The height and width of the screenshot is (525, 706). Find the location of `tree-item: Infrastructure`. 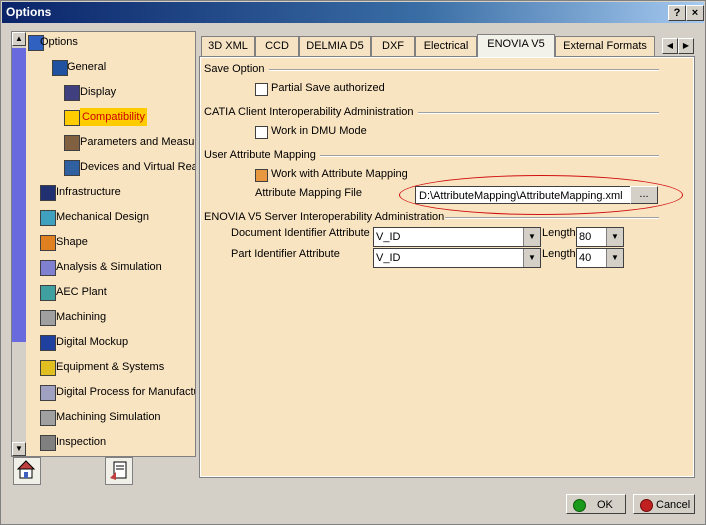

tree-item: Infrastructure is located at coordinates (103, 192).